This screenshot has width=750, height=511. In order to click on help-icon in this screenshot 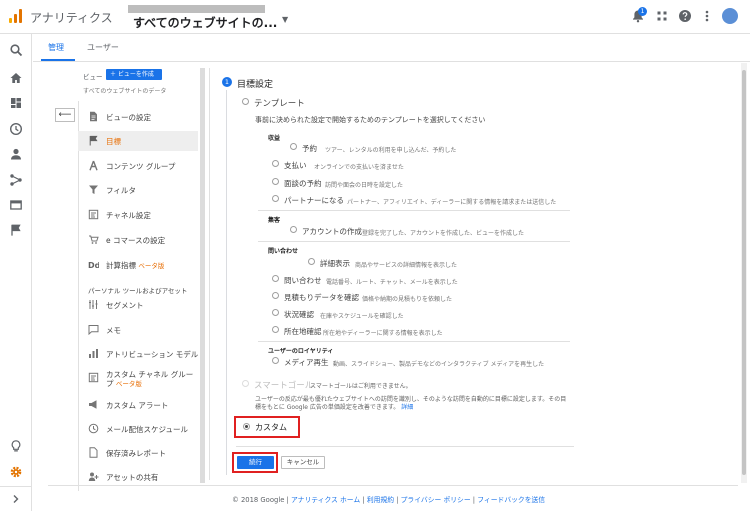, I will do `click(685, 16)`.